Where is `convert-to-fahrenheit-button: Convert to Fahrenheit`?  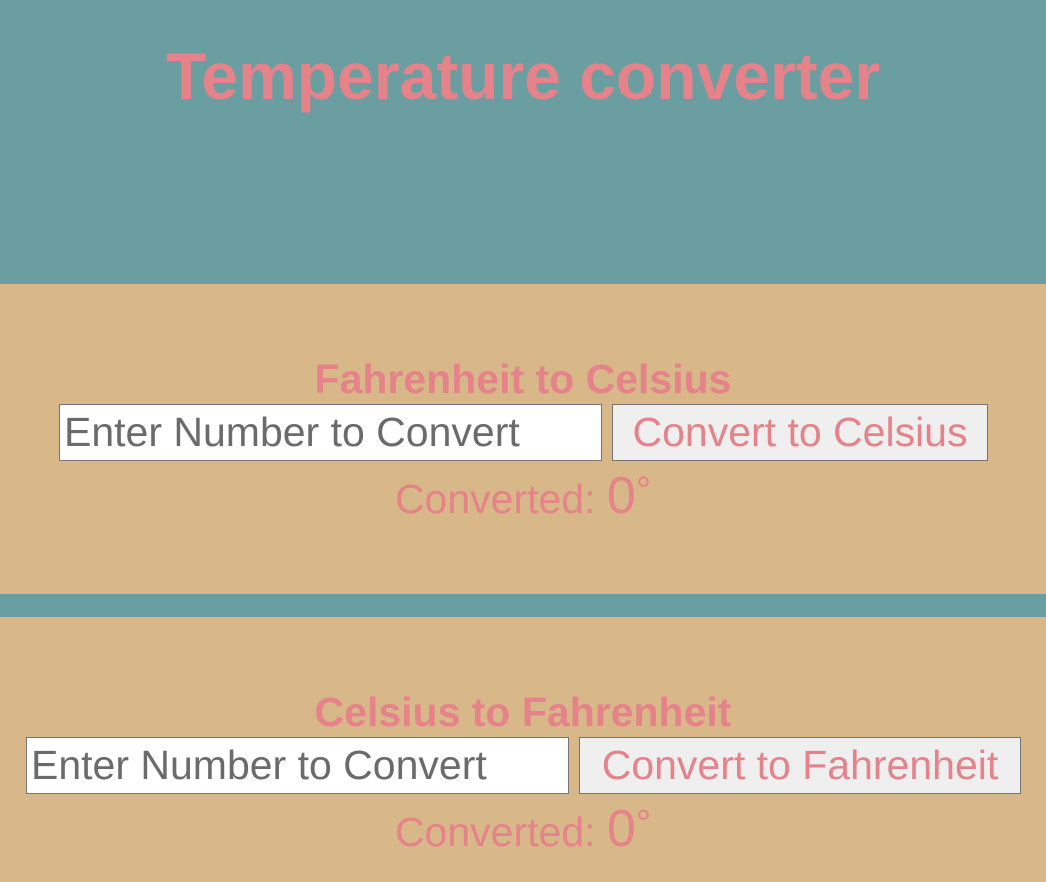 convert-to-fahrenheit-button: Convert to Fahrenheit is located at coordinates (800, 765).